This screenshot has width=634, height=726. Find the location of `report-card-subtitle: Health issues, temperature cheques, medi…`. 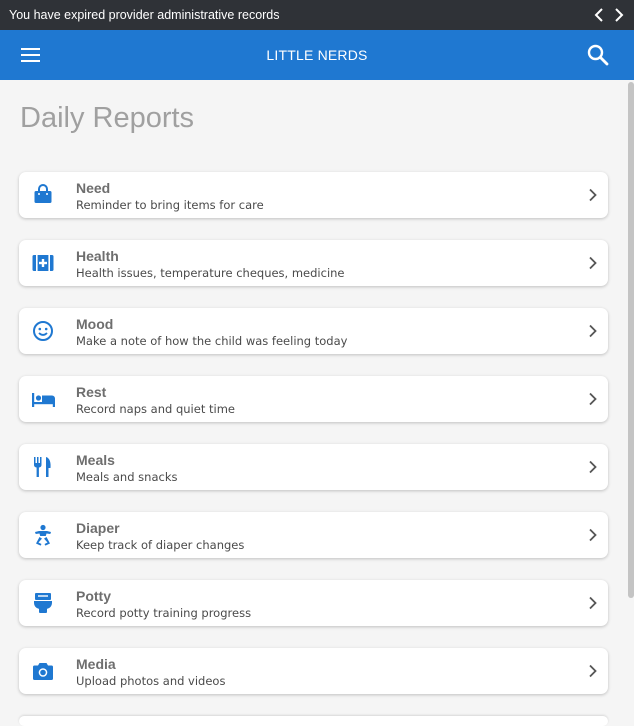

report-card-subtitle: Health issues, temperature cheques, medi… is located at coordinates (210, 273).